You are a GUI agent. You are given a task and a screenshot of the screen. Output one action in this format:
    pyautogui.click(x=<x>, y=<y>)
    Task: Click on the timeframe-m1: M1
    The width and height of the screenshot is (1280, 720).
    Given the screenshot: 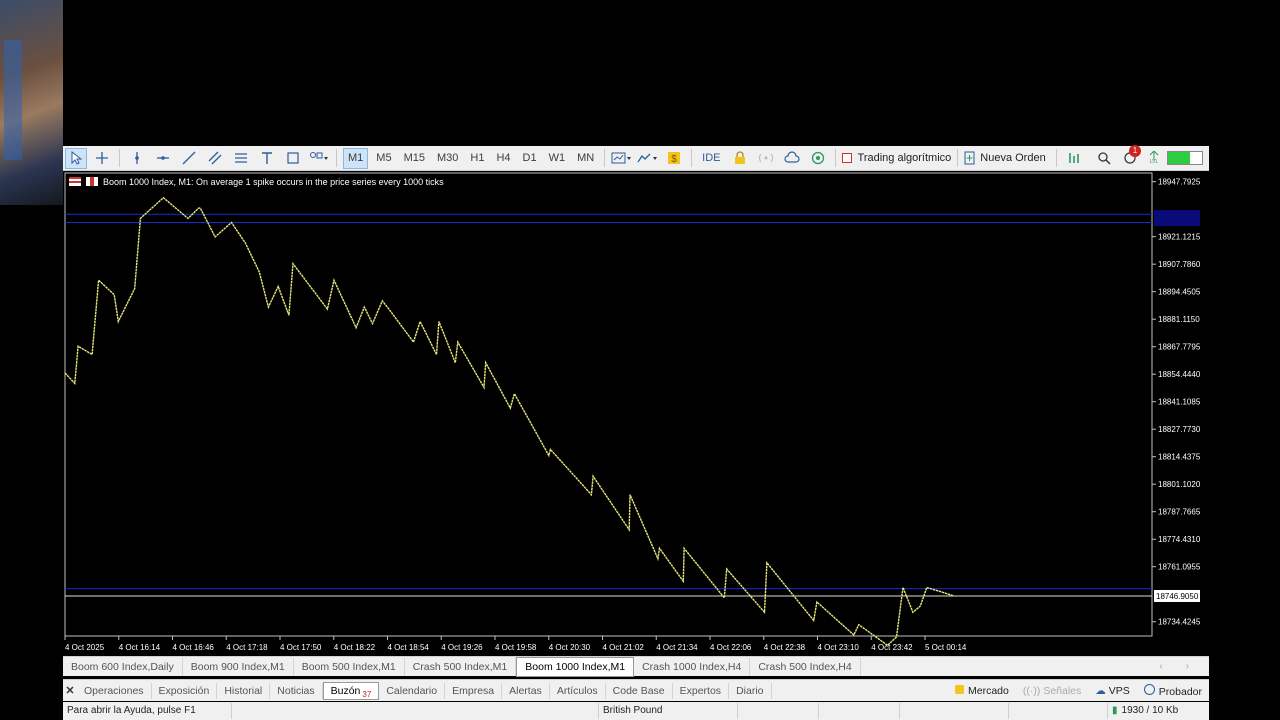 What is the action you would take?
    pyautogui.click(x=356, y=158)
    